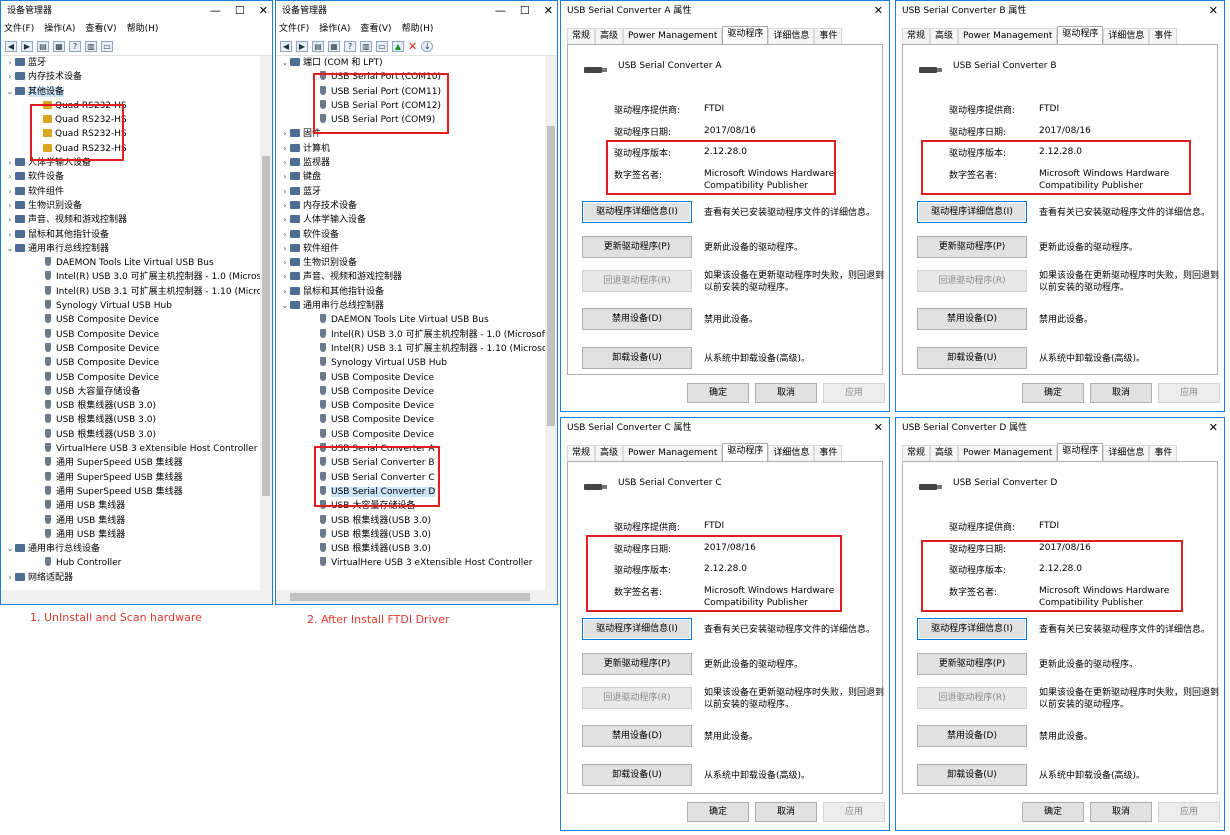 Image resolution: width=1230 pixels, height=835 pixels. What do you see at coordinates (334, 46) in the screenshot?
I see `properties-icon: ▦` at bounding box center [334, 46].